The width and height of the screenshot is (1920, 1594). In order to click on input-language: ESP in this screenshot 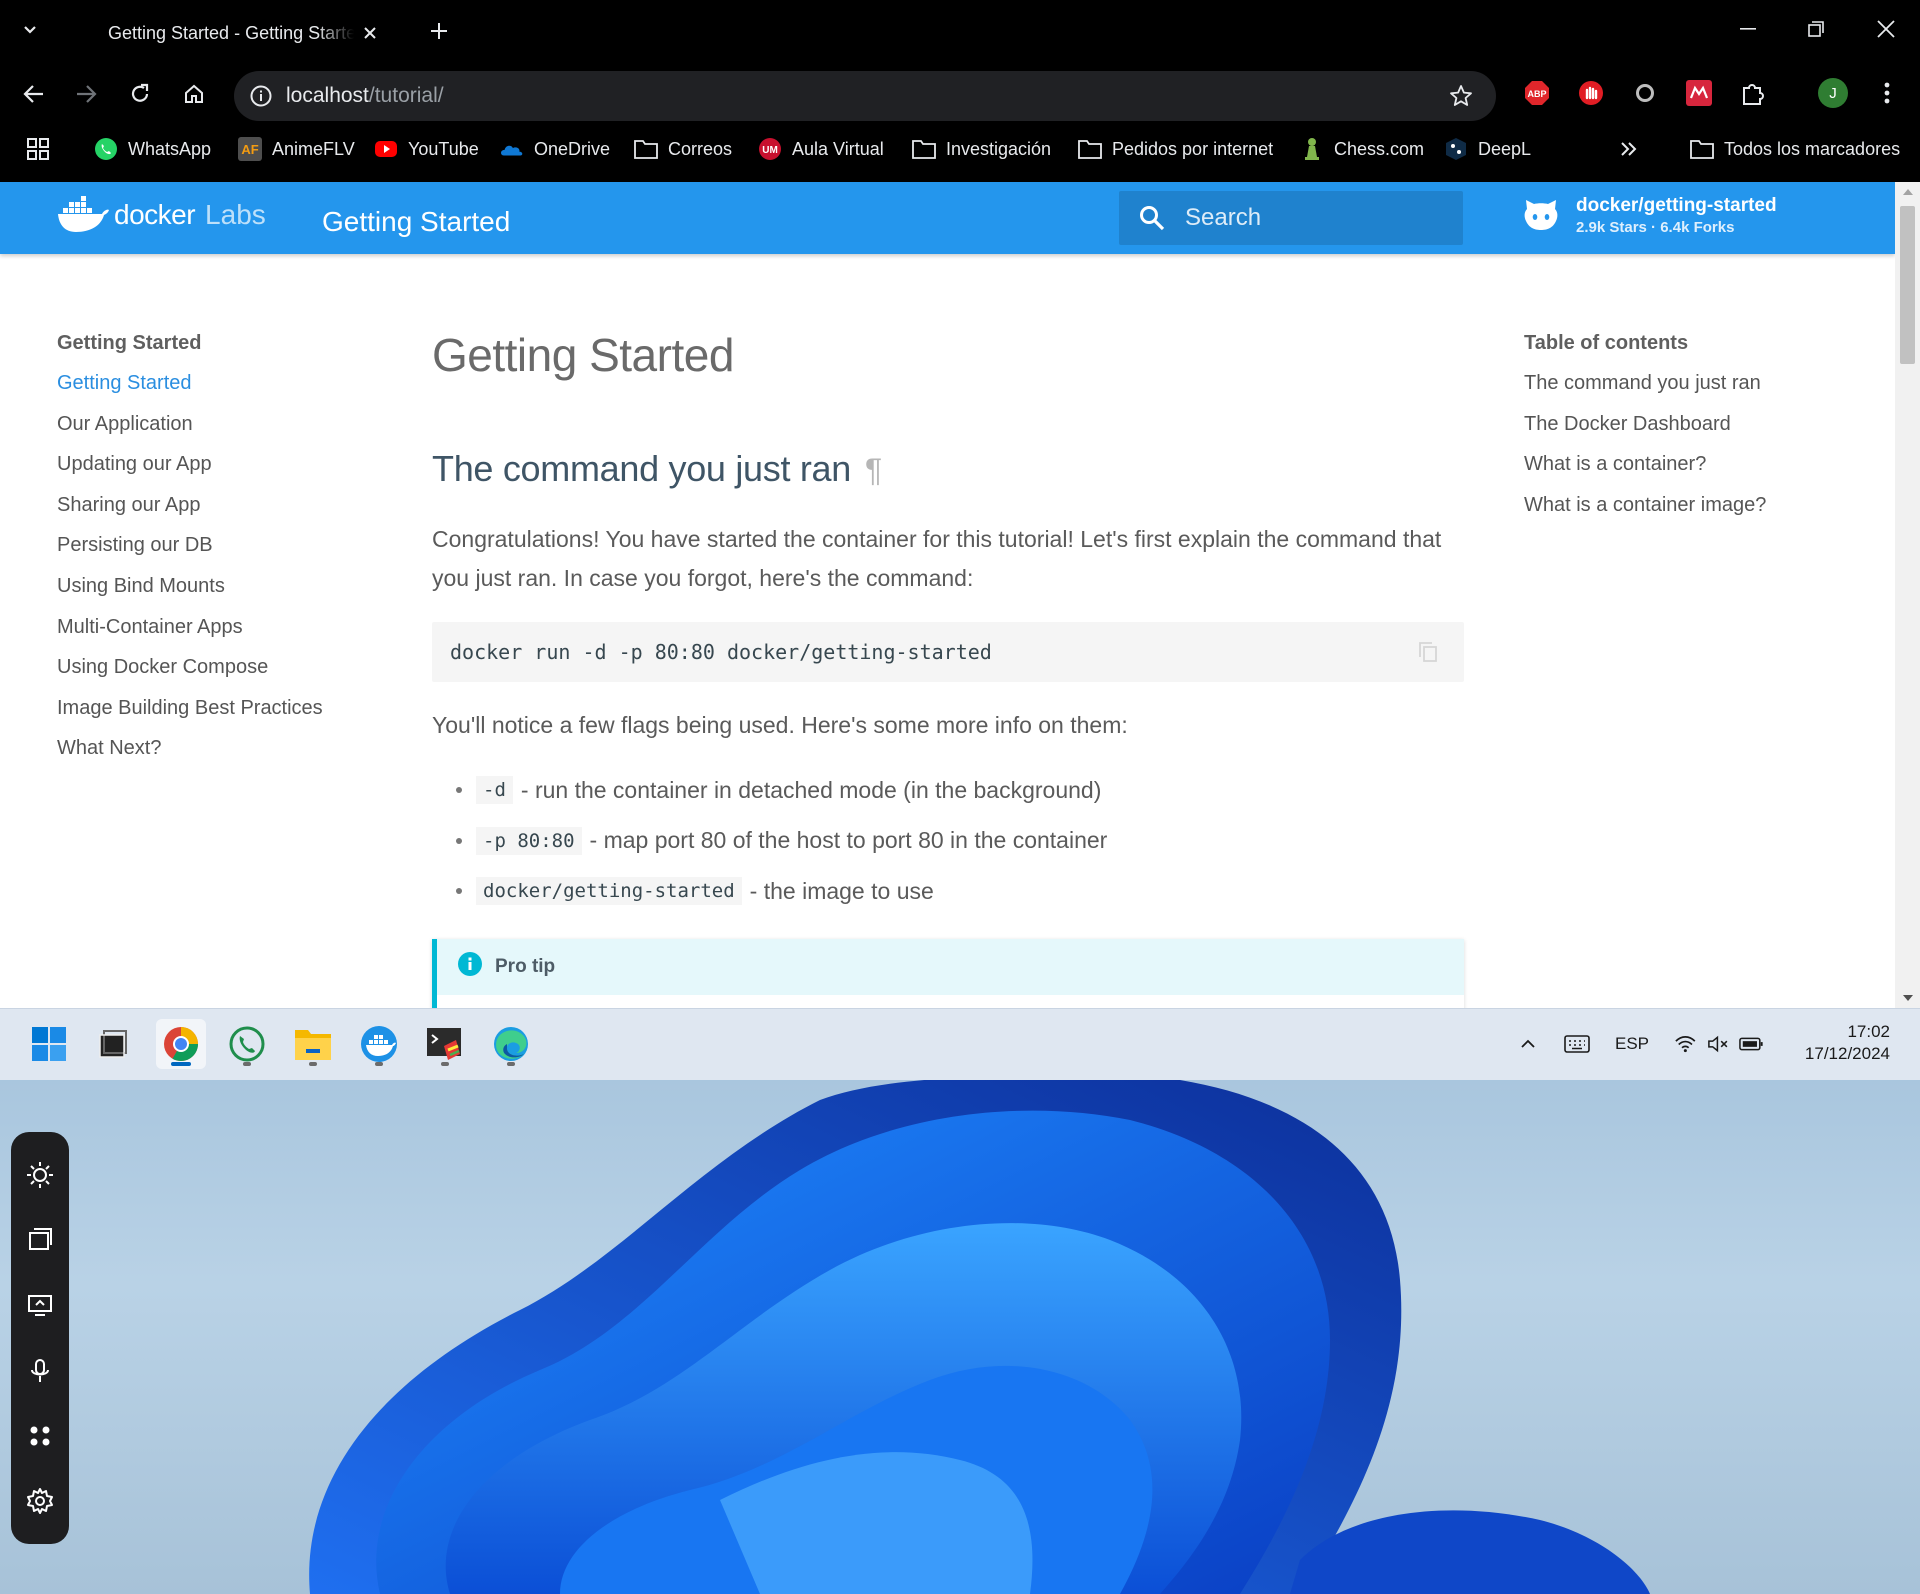, I will do `click(1632, 1044)`.